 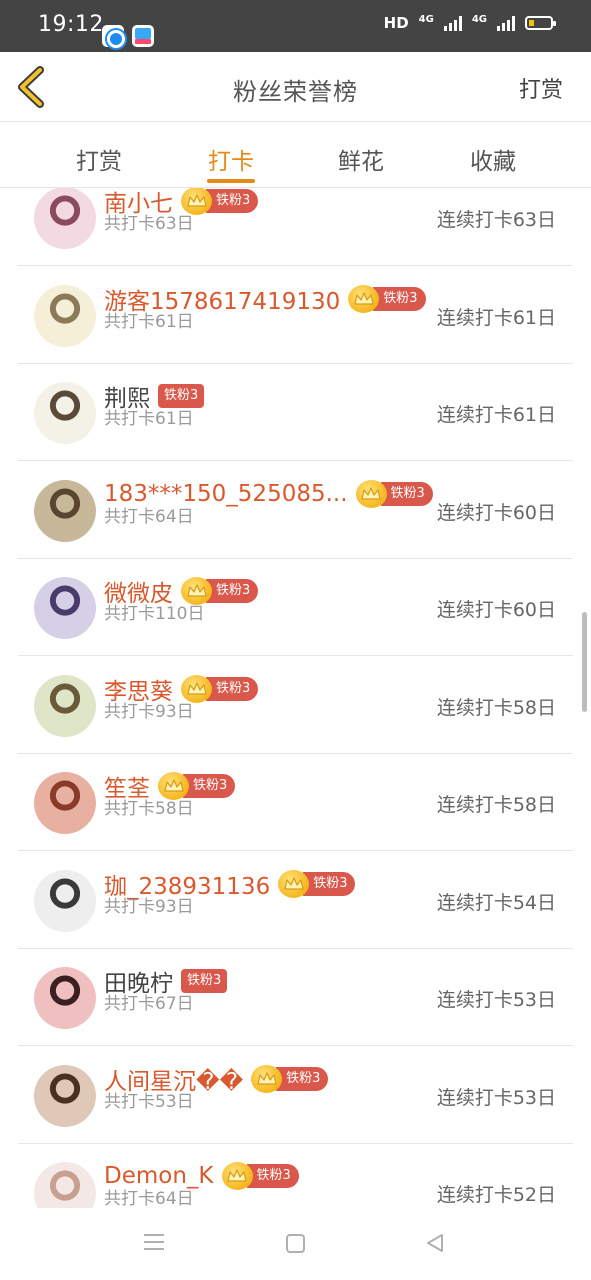 What do you see at coordinates (295, 900) in the screenshot?
I see `list-item: 珈_238931136 铁粉3 共打卡93日 连续打卡54日` at bounding box center [295, 900].